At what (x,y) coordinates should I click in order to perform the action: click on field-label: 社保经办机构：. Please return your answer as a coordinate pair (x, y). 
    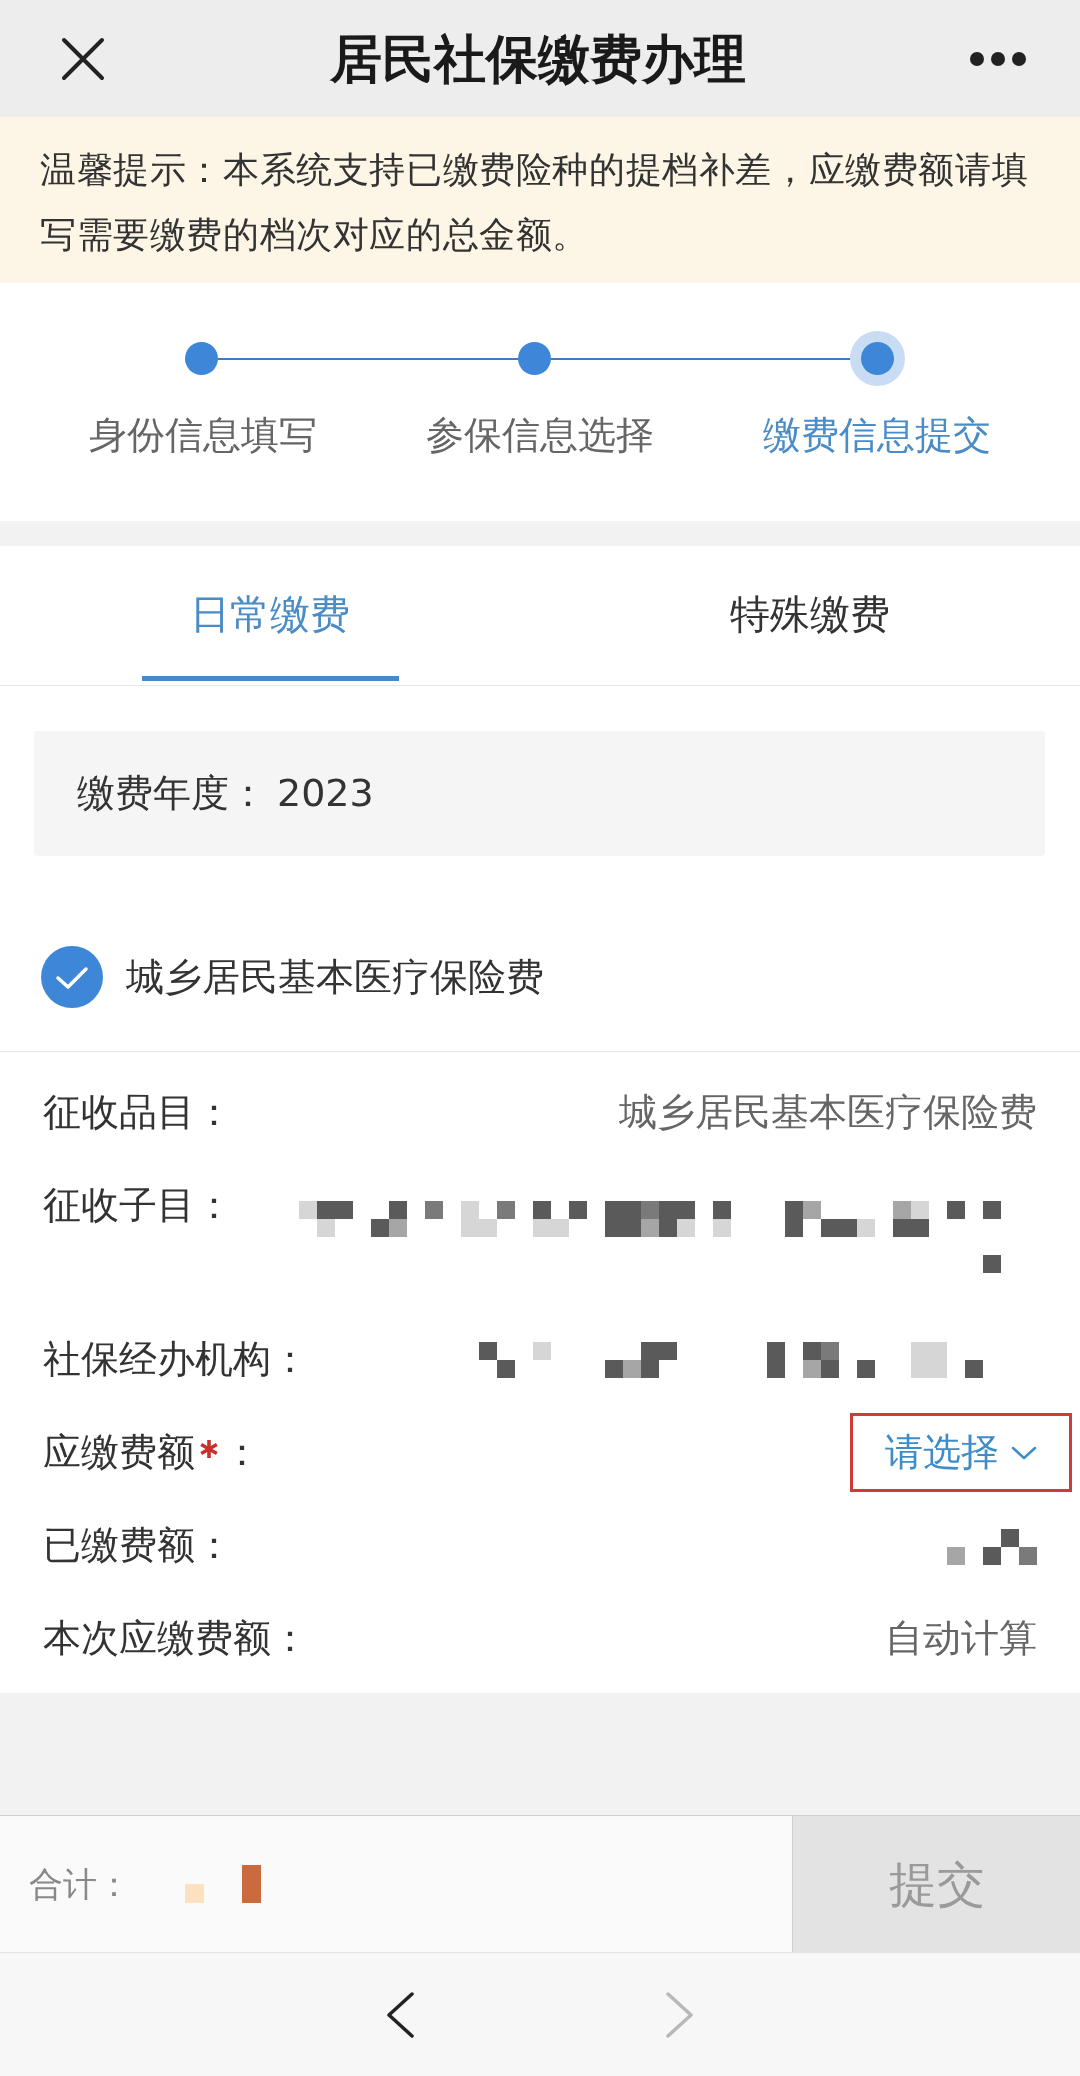
    Looking at the image, I should click on (176, 1359).